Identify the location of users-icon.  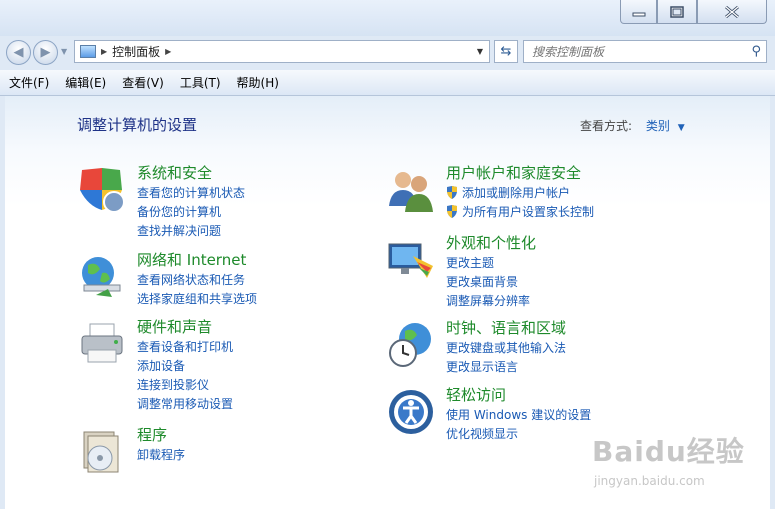
(411, 190).